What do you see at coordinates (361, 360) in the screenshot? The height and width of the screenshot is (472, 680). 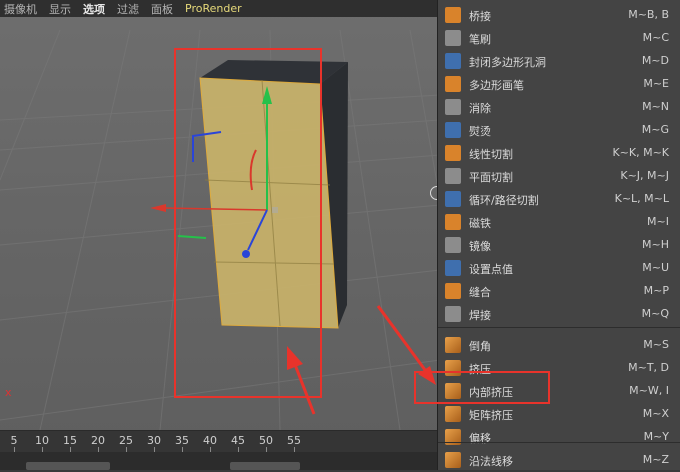 I see `annotation-arrows` at bounding box center [361, 360].